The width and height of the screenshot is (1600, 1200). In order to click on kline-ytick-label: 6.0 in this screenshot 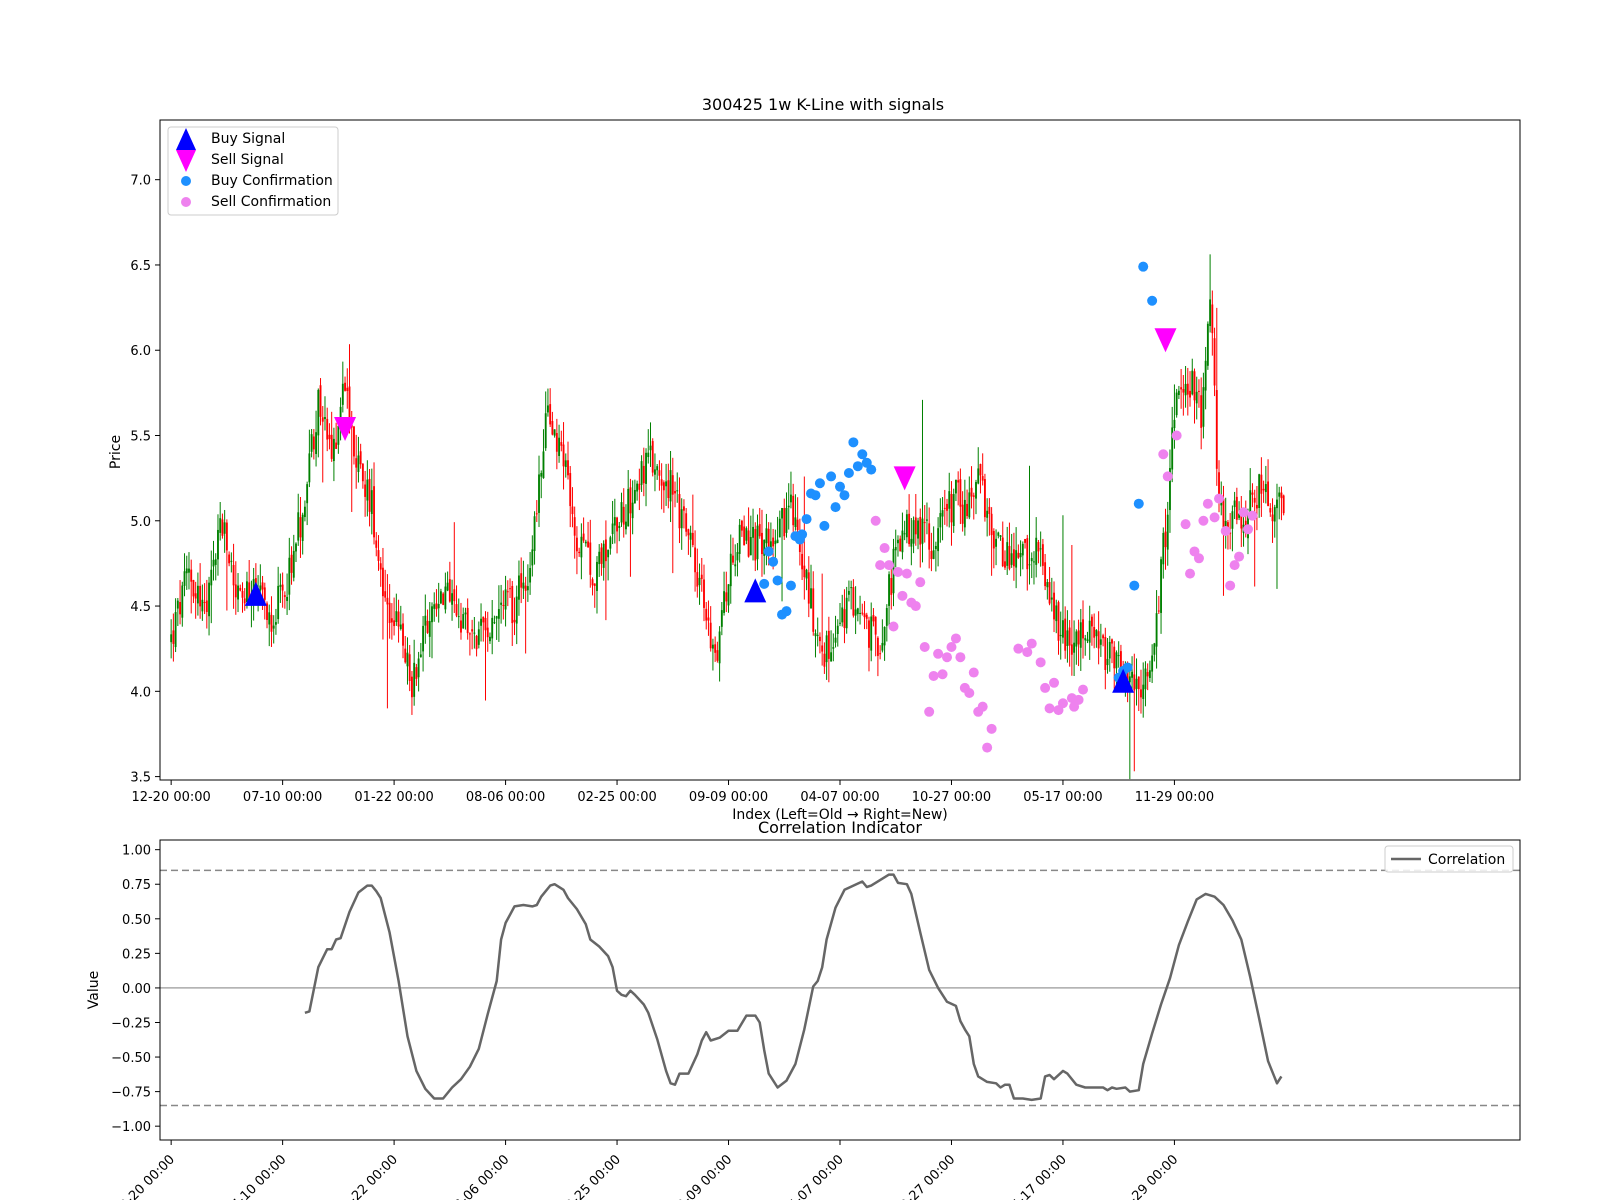, I will do `click(140, 351)`.